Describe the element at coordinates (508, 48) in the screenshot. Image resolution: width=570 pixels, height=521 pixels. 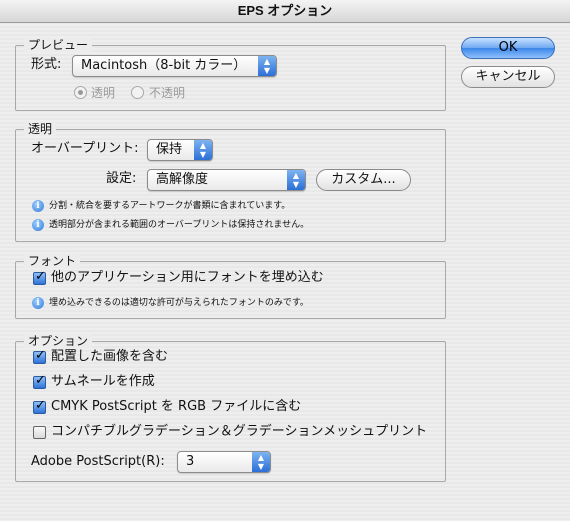
I see `ok-button: OK` at that location.